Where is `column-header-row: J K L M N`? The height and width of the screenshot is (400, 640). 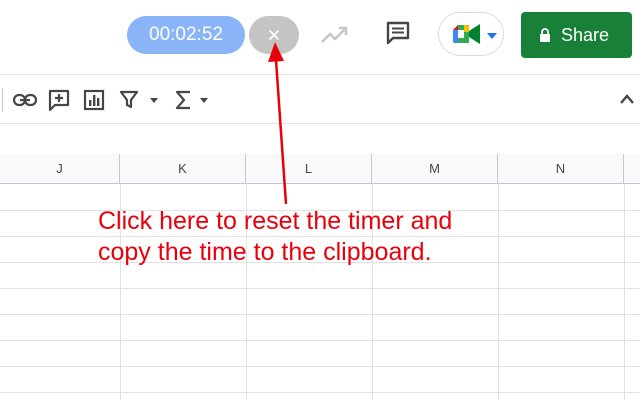 column-header-row: J K L M N is located at coordinates (320, 169).